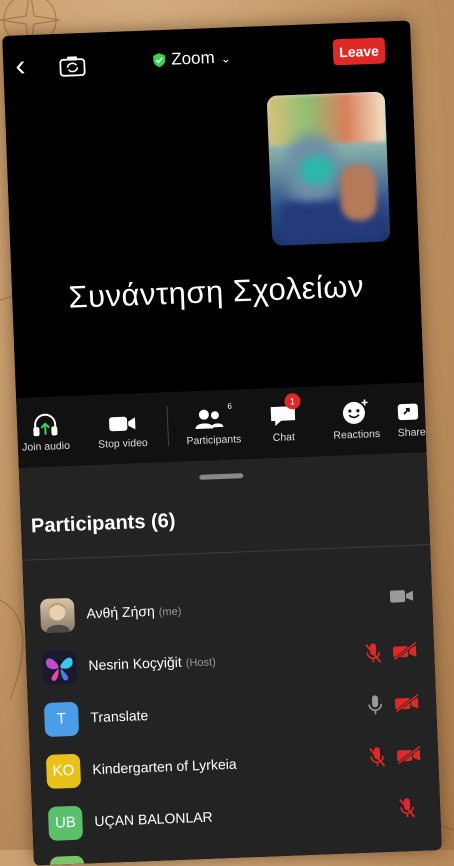  I want to click on participant-name: Kindergarten of Lyrkeia, so click(164, 767).